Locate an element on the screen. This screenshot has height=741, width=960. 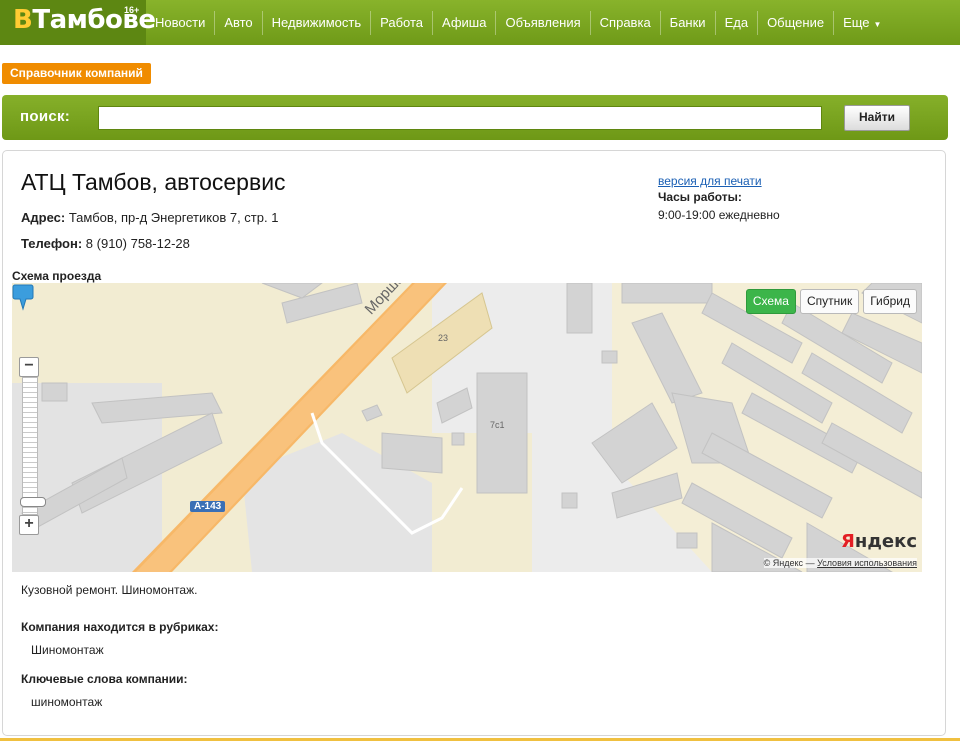
phone-label: Телефон: is located at coordinates (52, 243).